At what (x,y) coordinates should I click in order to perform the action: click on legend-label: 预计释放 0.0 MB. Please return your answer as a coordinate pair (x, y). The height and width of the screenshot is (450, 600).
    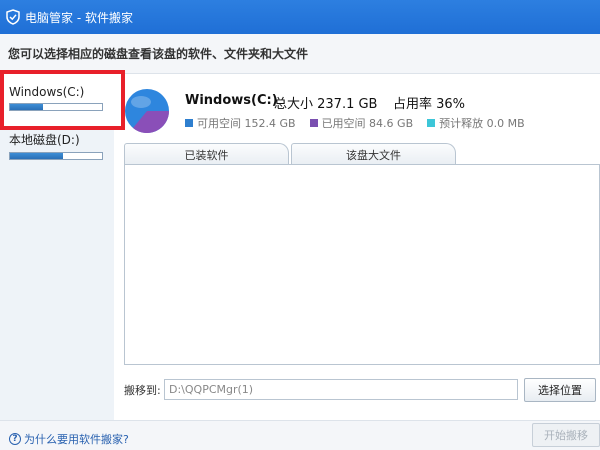
    Looking at the image, I should click on (482, 123).